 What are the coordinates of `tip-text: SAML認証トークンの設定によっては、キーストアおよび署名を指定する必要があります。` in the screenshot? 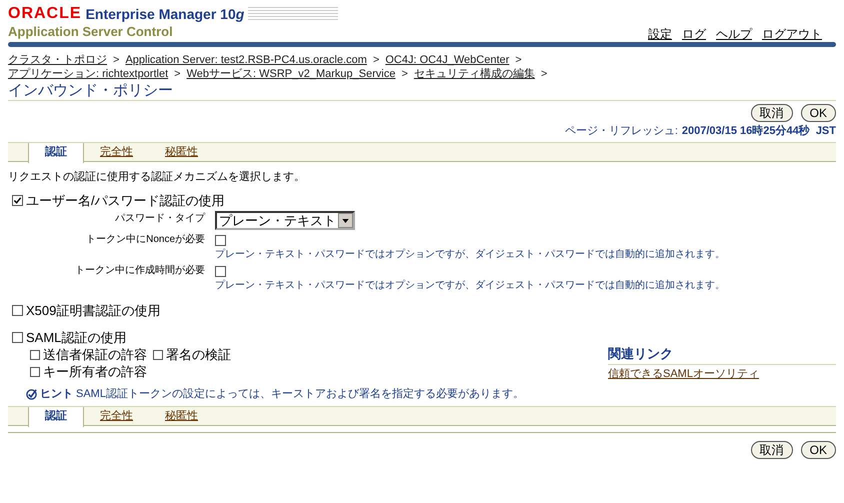 It's located at (300, 394).